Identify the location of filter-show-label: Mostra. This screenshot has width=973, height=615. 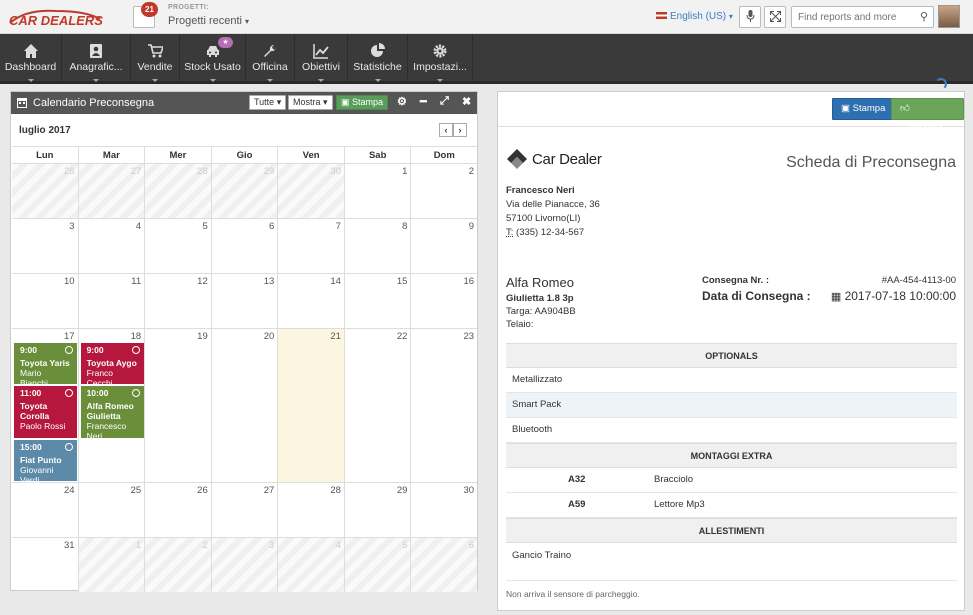
(307, 102).